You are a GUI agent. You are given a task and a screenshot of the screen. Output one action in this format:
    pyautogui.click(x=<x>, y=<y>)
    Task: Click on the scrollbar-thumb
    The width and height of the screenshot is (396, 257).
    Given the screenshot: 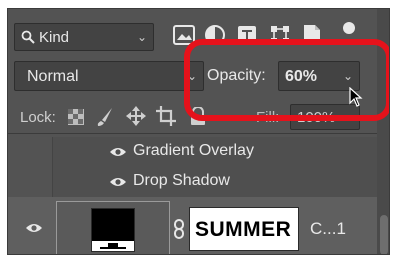 What is the action you would take?
    pyautogui.click(x=384, y=234)
    